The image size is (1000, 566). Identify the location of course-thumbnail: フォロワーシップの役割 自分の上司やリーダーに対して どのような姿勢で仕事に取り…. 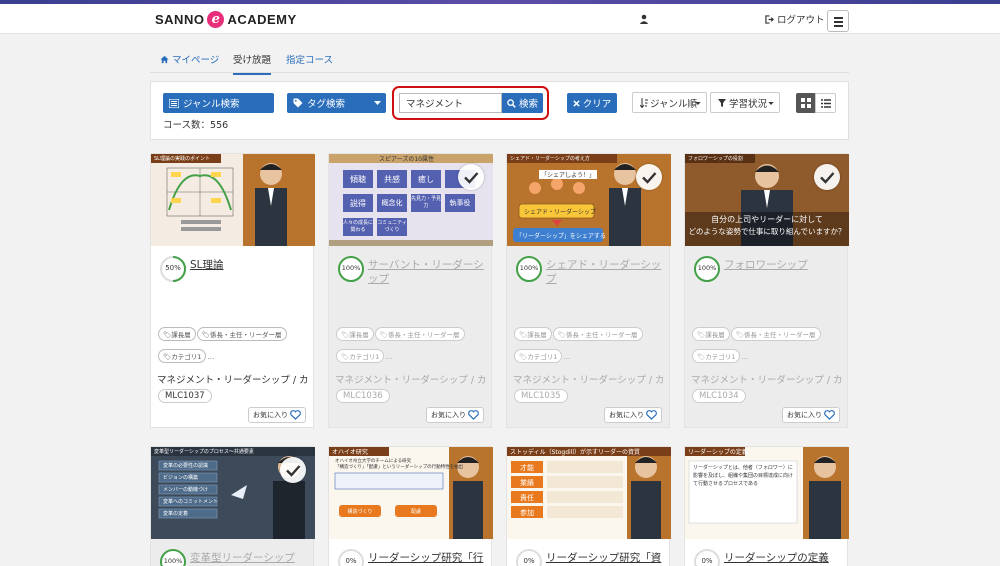
(767, 200).